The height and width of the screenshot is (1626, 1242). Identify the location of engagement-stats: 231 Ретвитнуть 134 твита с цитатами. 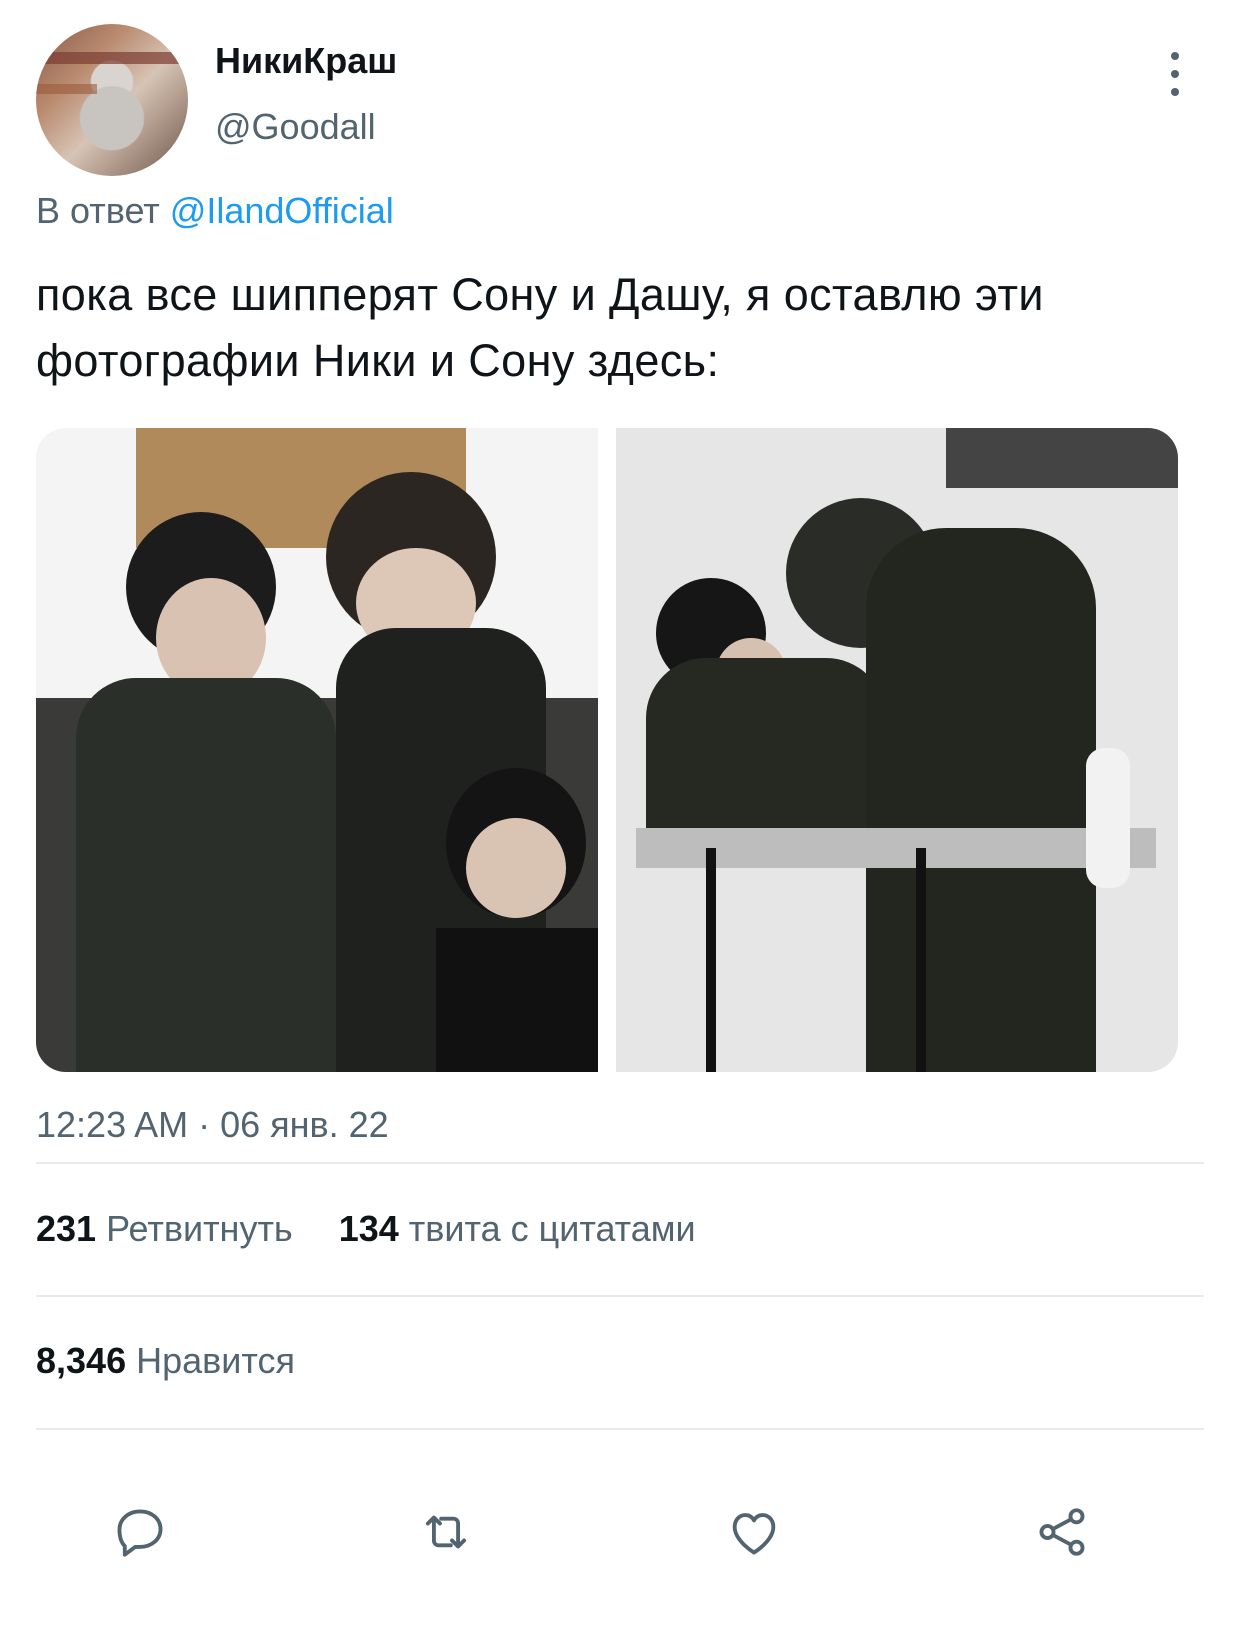
(384, 1229).